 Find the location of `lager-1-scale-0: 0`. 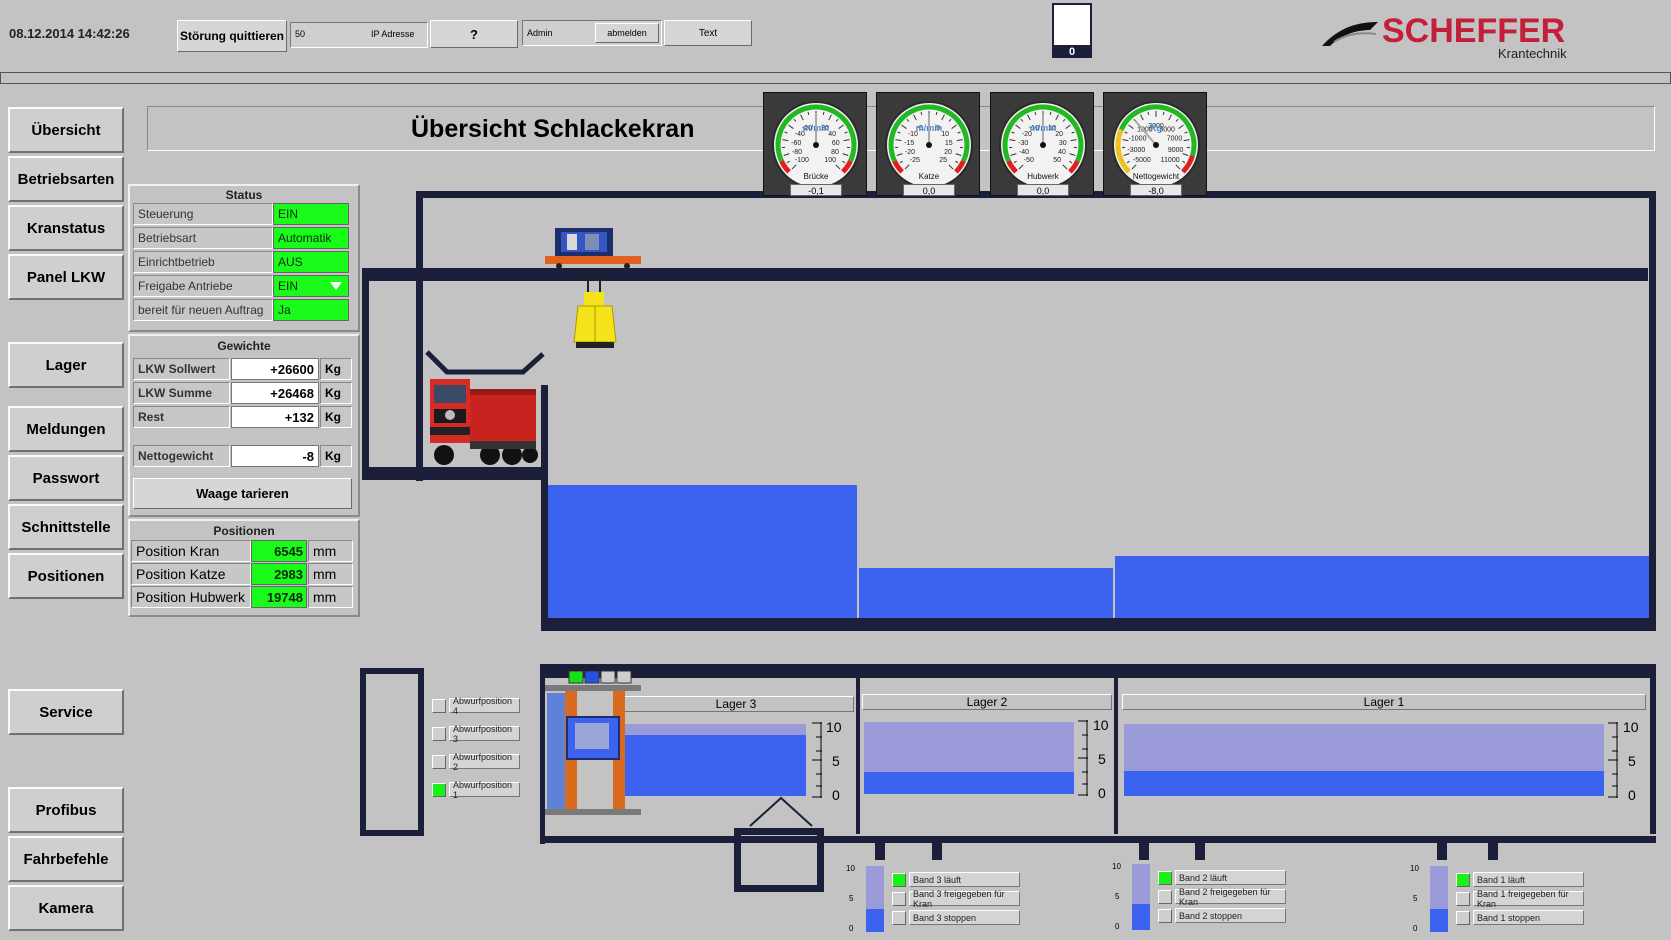

lager-1-scale-0: 0 is located at coordinates (1632, 795).